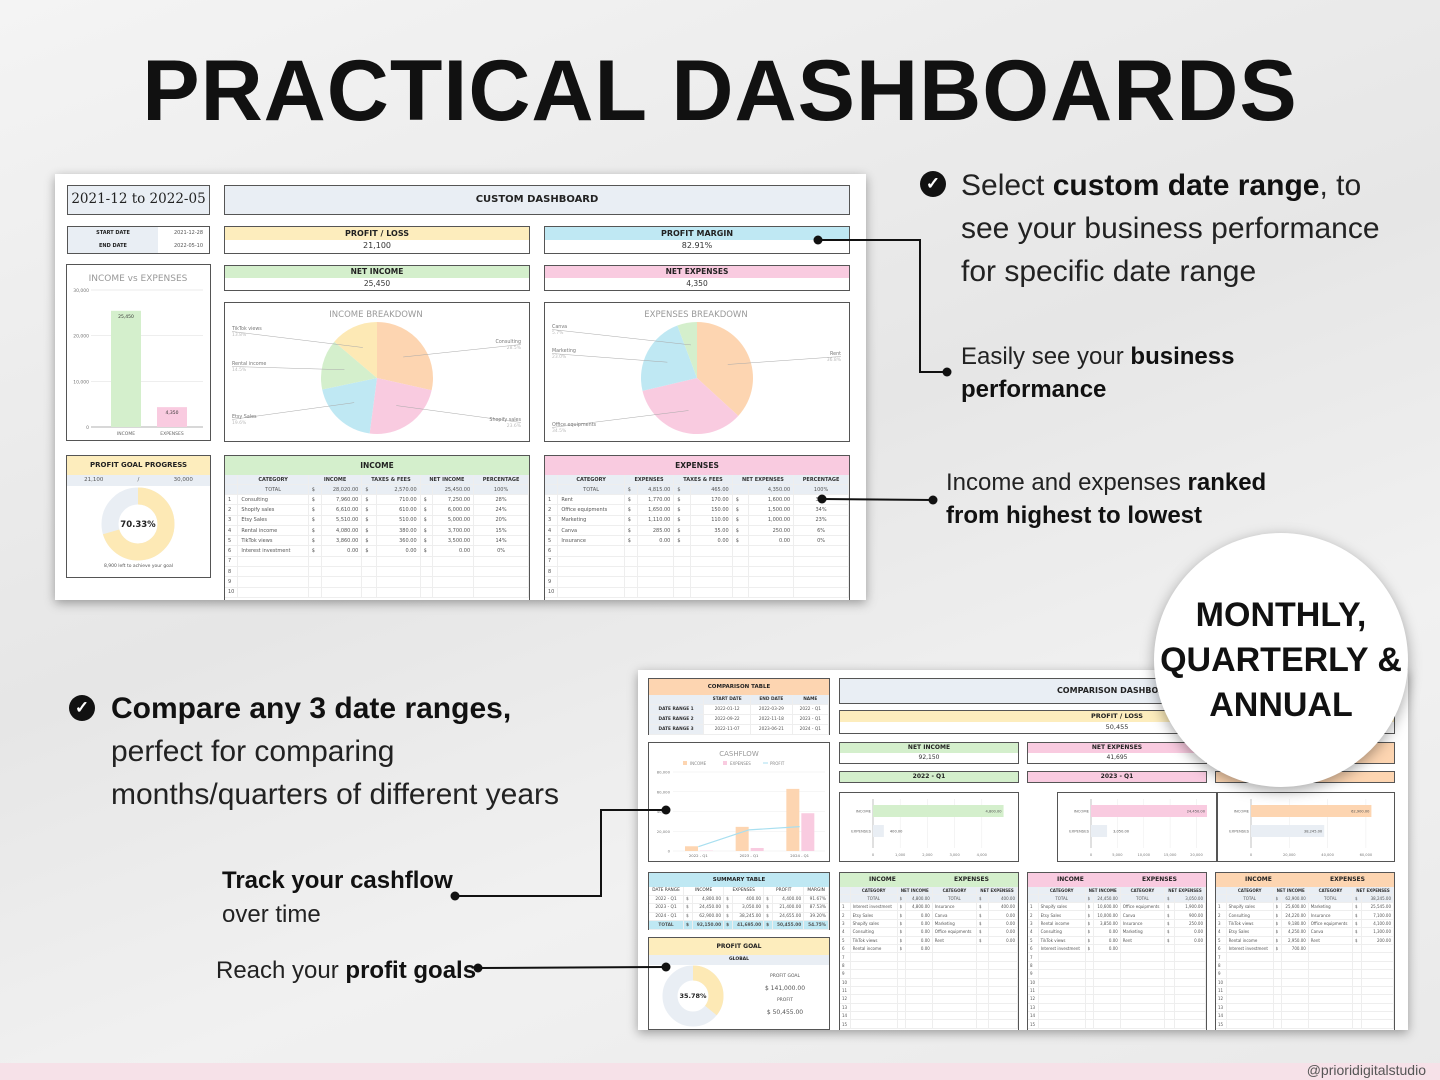 Image resolution: width=1440 pixels, height=1080 pixels. Describe the element at coordinates (1143, 932) in the screenshot. I see `expense-category: Marketing` at that location.